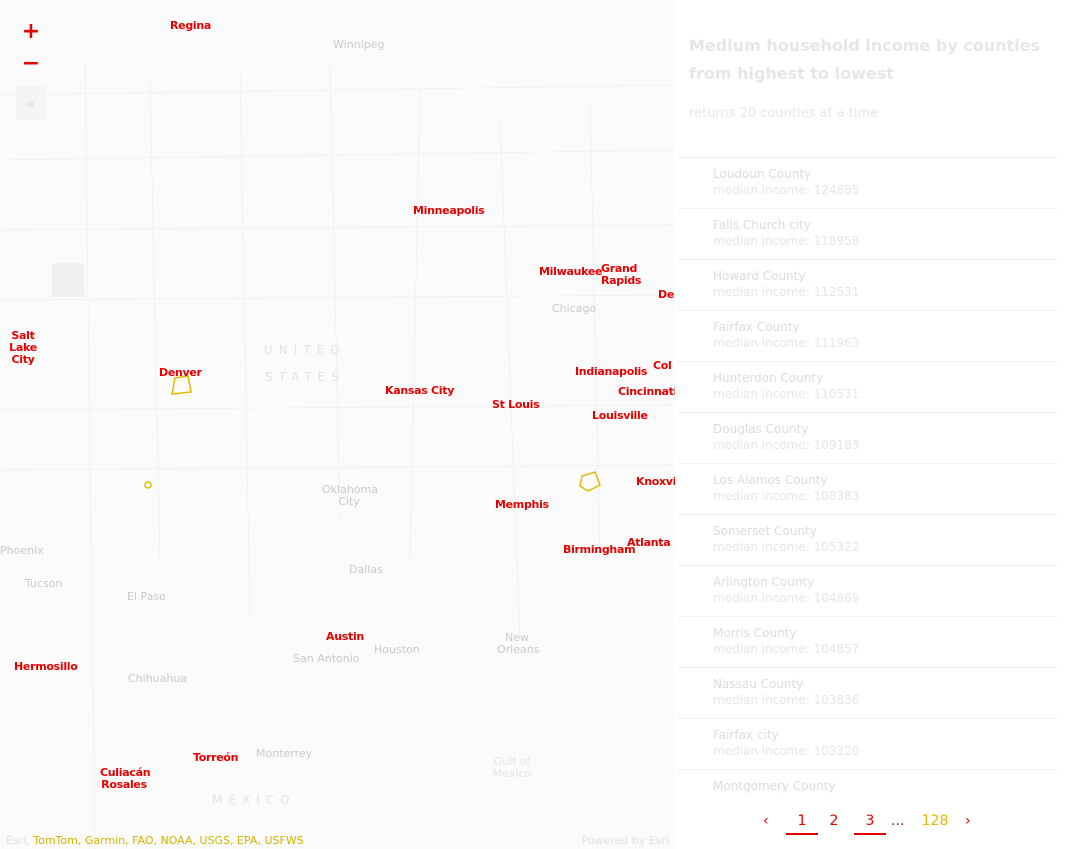  What do you see at coordinates (326, 658) in the screenshot?
I see `basemap-city-label: San Antonio` at bounding box center [326, 658].